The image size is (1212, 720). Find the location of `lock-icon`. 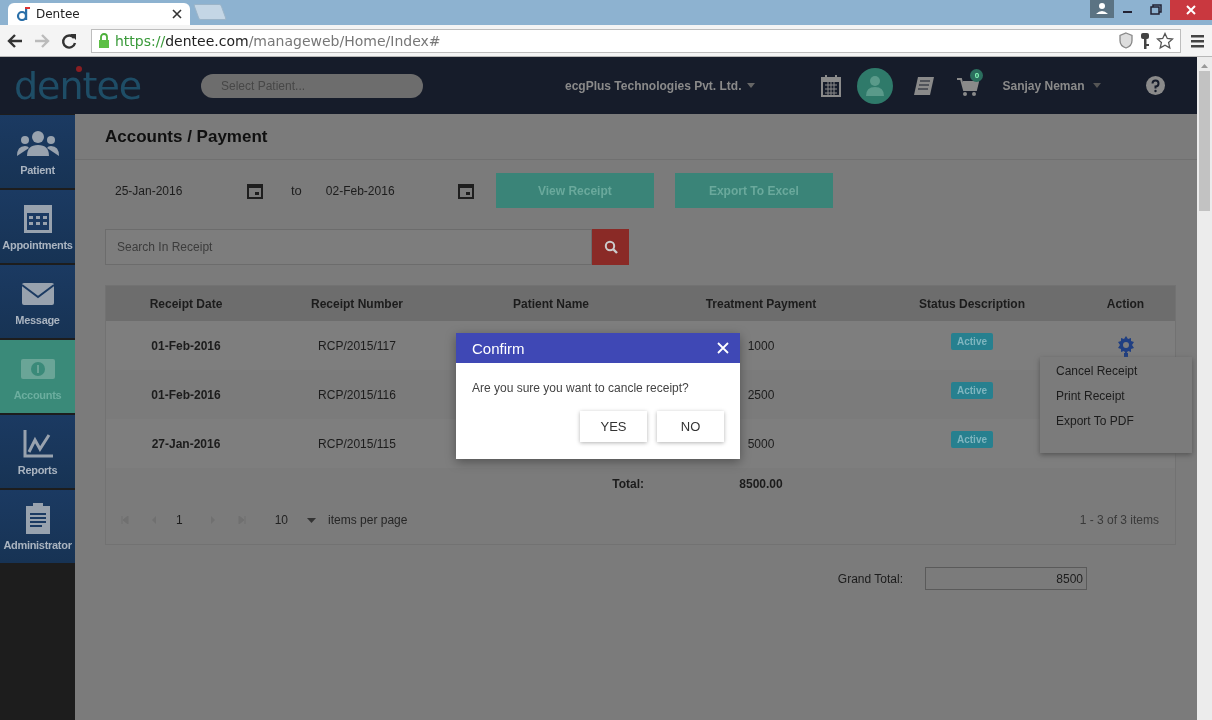

lock-icon is located at coordinates (104, 40).